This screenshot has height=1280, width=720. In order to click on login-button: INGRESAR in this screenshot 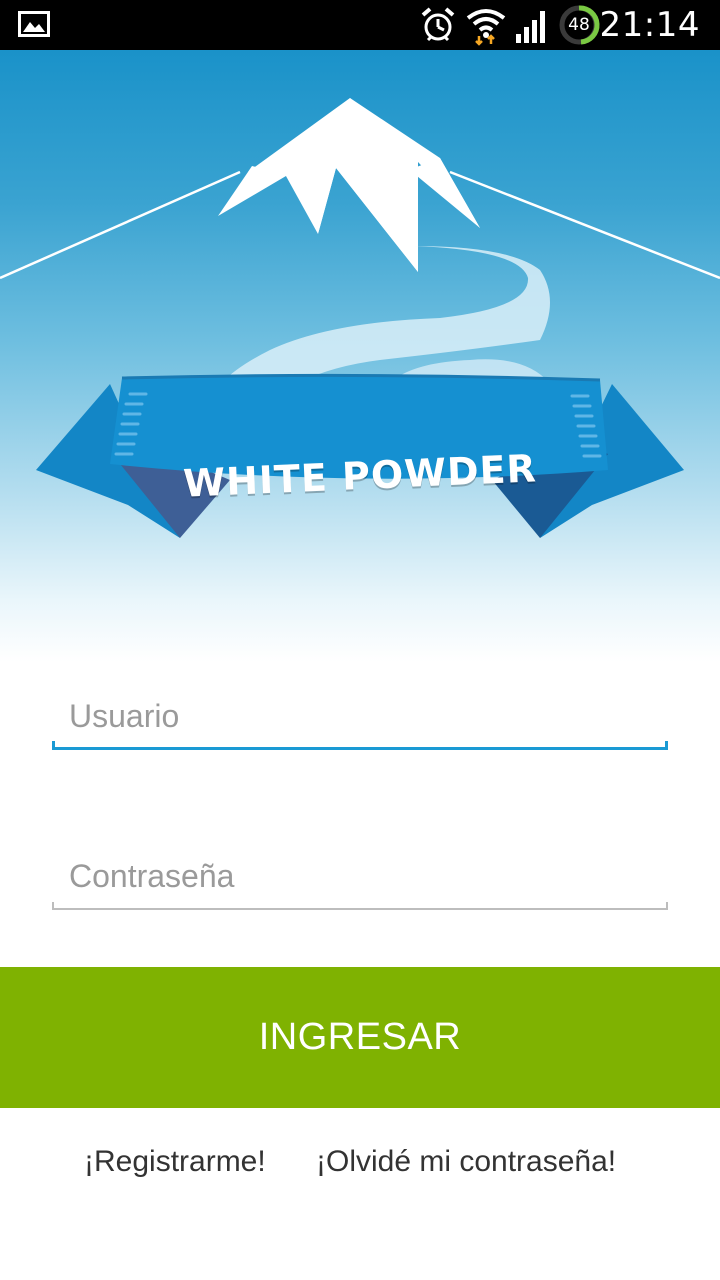, I will do `click(360, 1037)`.